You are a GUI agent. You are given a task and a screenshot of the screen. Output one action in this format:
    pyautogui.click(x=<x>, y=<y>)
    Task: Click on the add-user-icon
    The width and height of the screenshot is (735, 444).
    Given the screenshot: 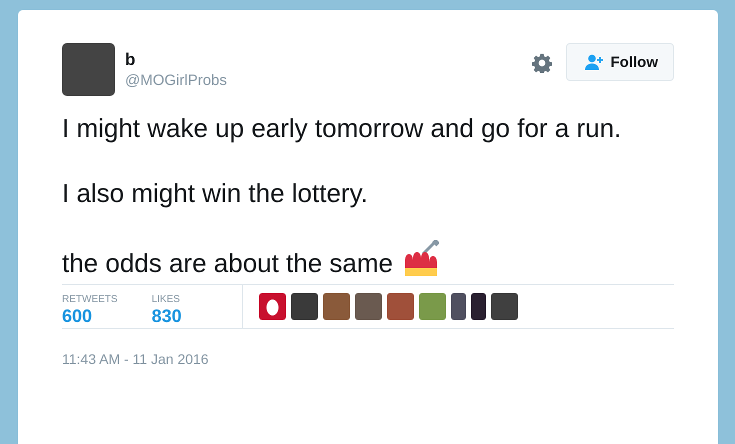 What is the action you would take?
    pyautogui.click(x=594, y=62)
    